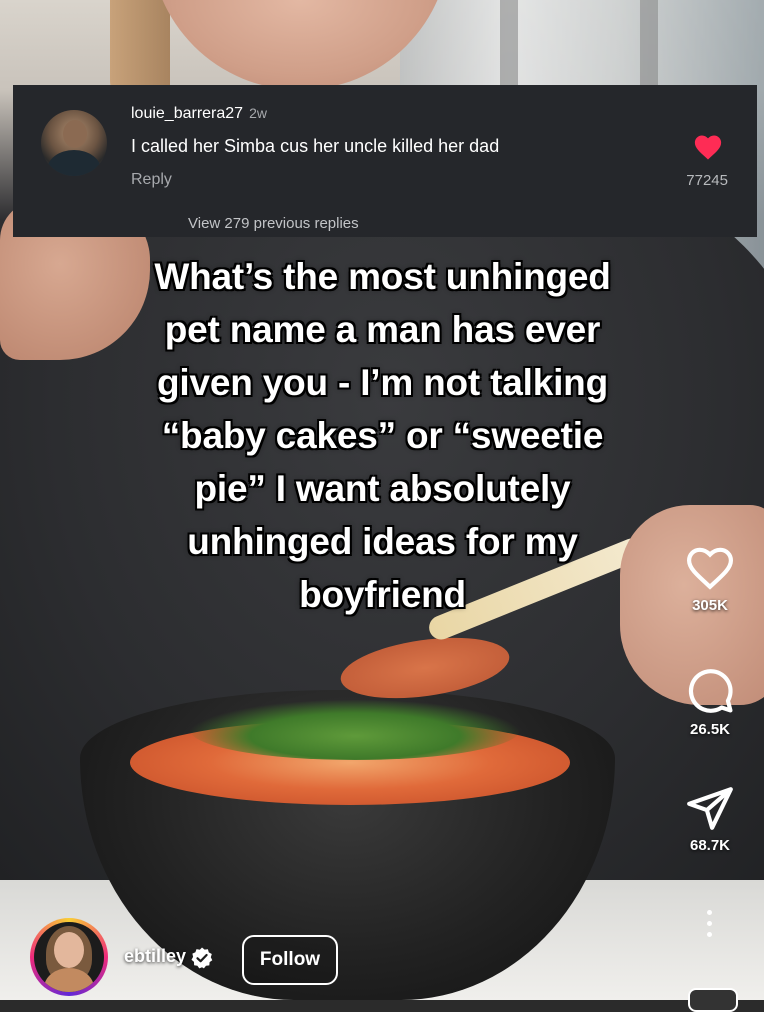 Image resolution: width=764 pixels, height=1012 pixels. I want to click on send-icon, so click(710, 808).